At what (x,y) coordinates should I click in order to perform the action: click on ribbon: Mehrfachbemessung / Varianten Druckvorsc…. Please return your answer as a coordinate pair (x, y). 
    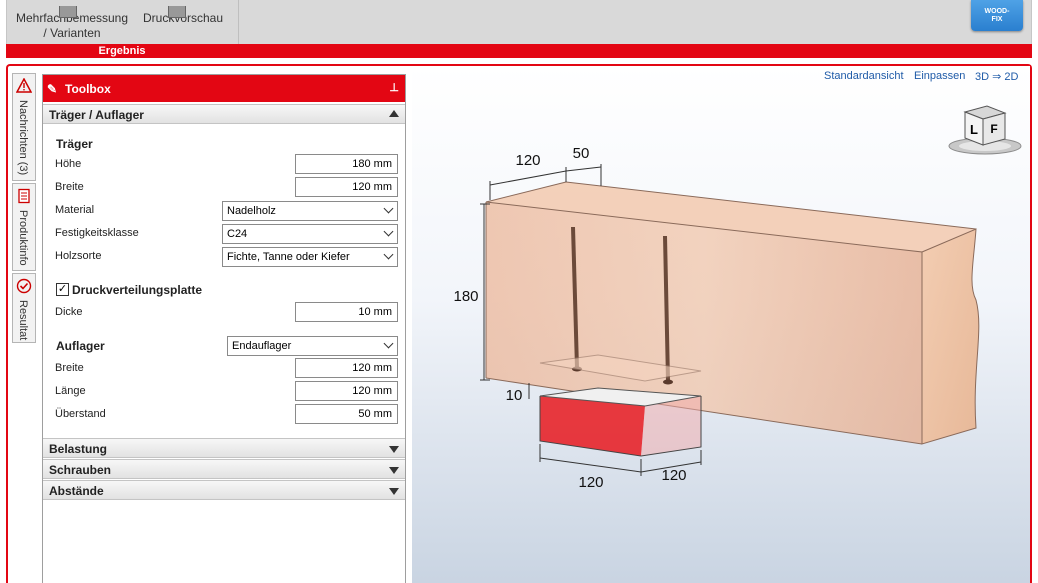
    Looking at the image, I should click on (519, 30).